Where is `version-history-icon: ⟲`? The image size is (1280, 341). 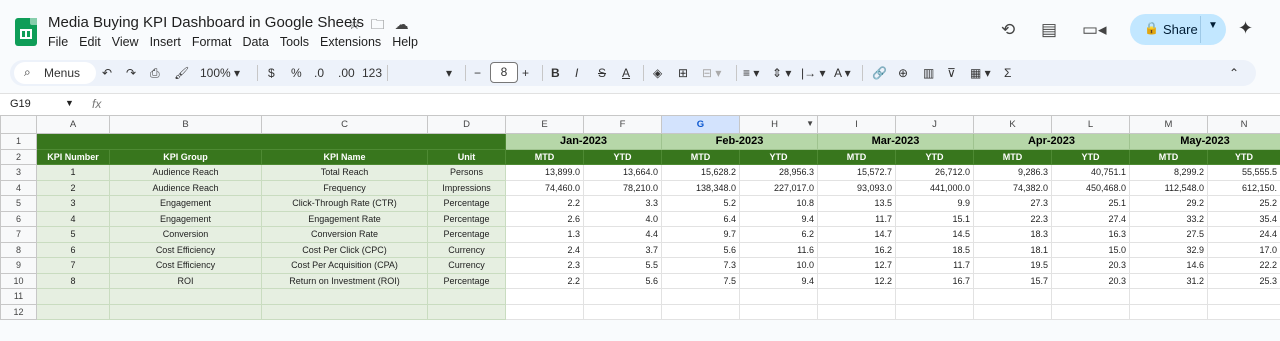 version-history-icon: ⟲ is located at coordinates (1008, 30).